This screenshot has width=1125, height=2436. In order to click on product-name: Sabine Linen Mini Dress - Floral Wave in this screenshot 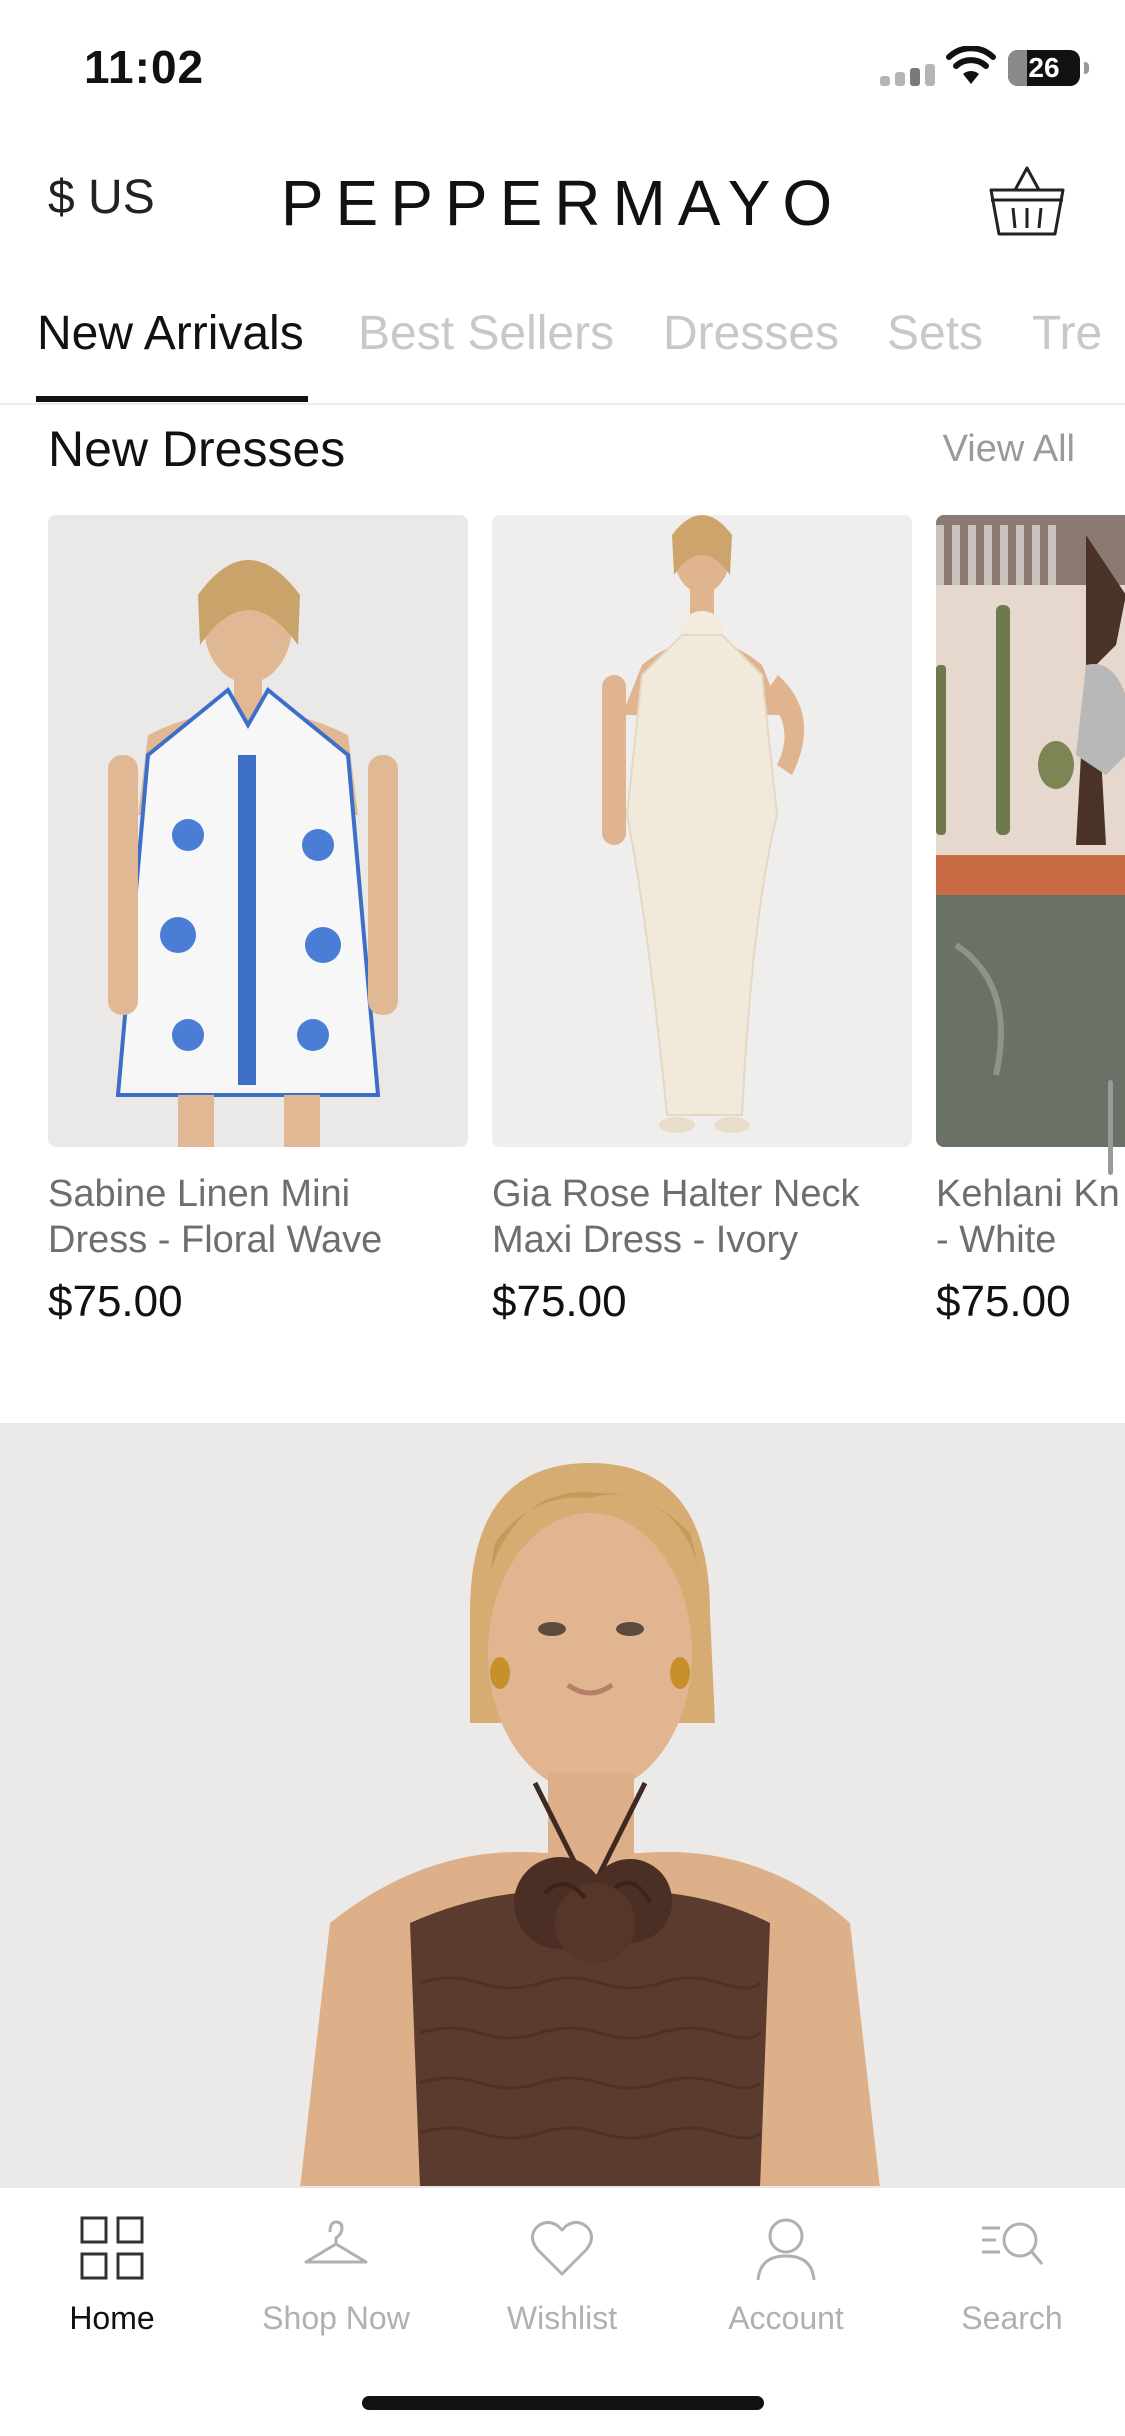, I will do `click(259, 1217)`.